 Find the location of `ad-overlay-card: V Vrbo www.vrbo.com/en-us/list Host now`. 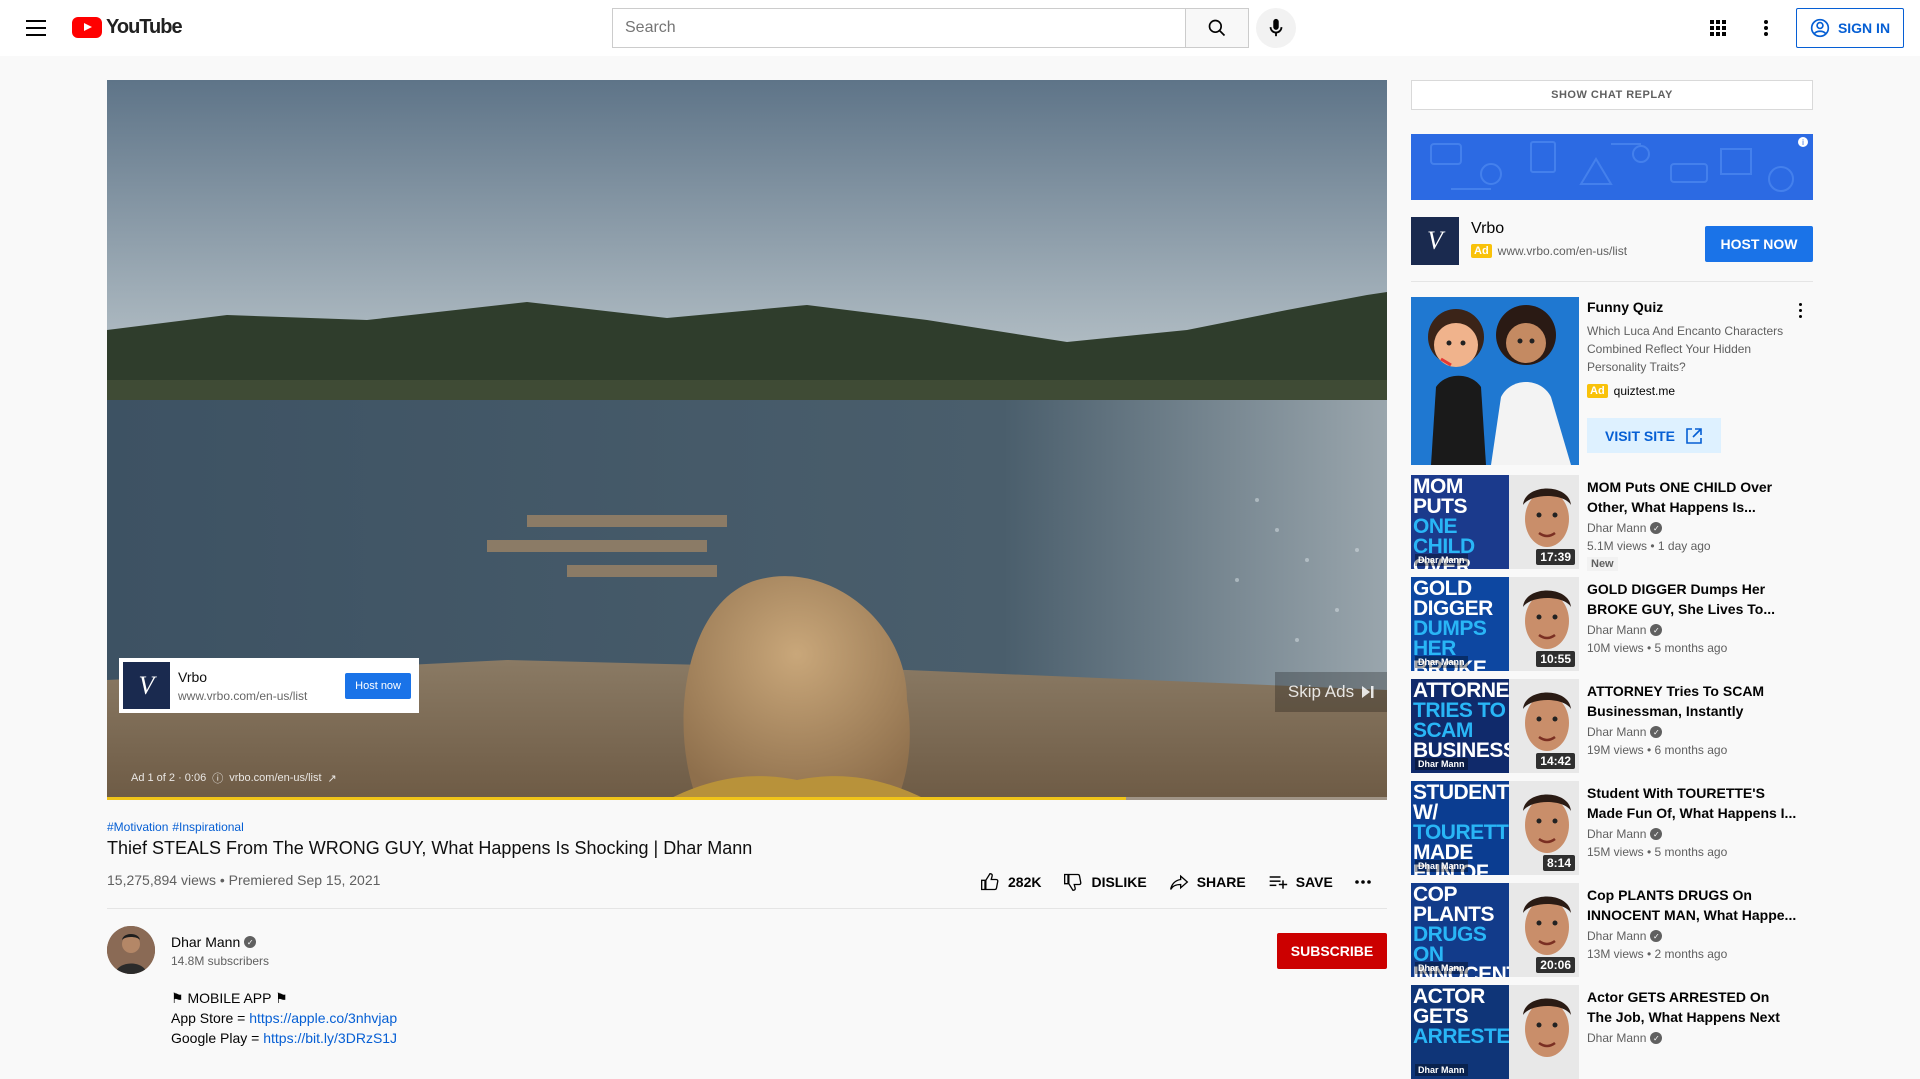

ad-overlay-card: V Vrbo www.vrbo.com/en-us/list Host now is located at coordinates (269, 685).